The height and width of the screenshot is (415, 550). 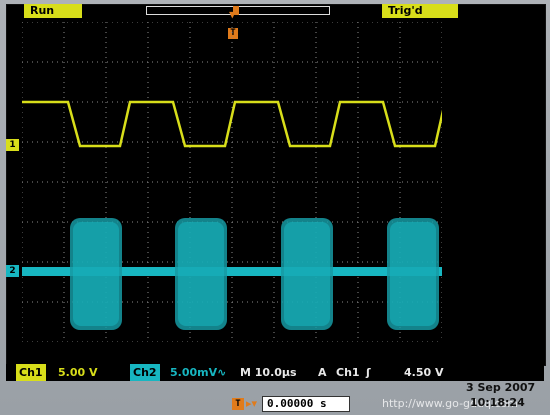 I want to click on ch2-ground-marker: 2, so click(x=12, y=271).